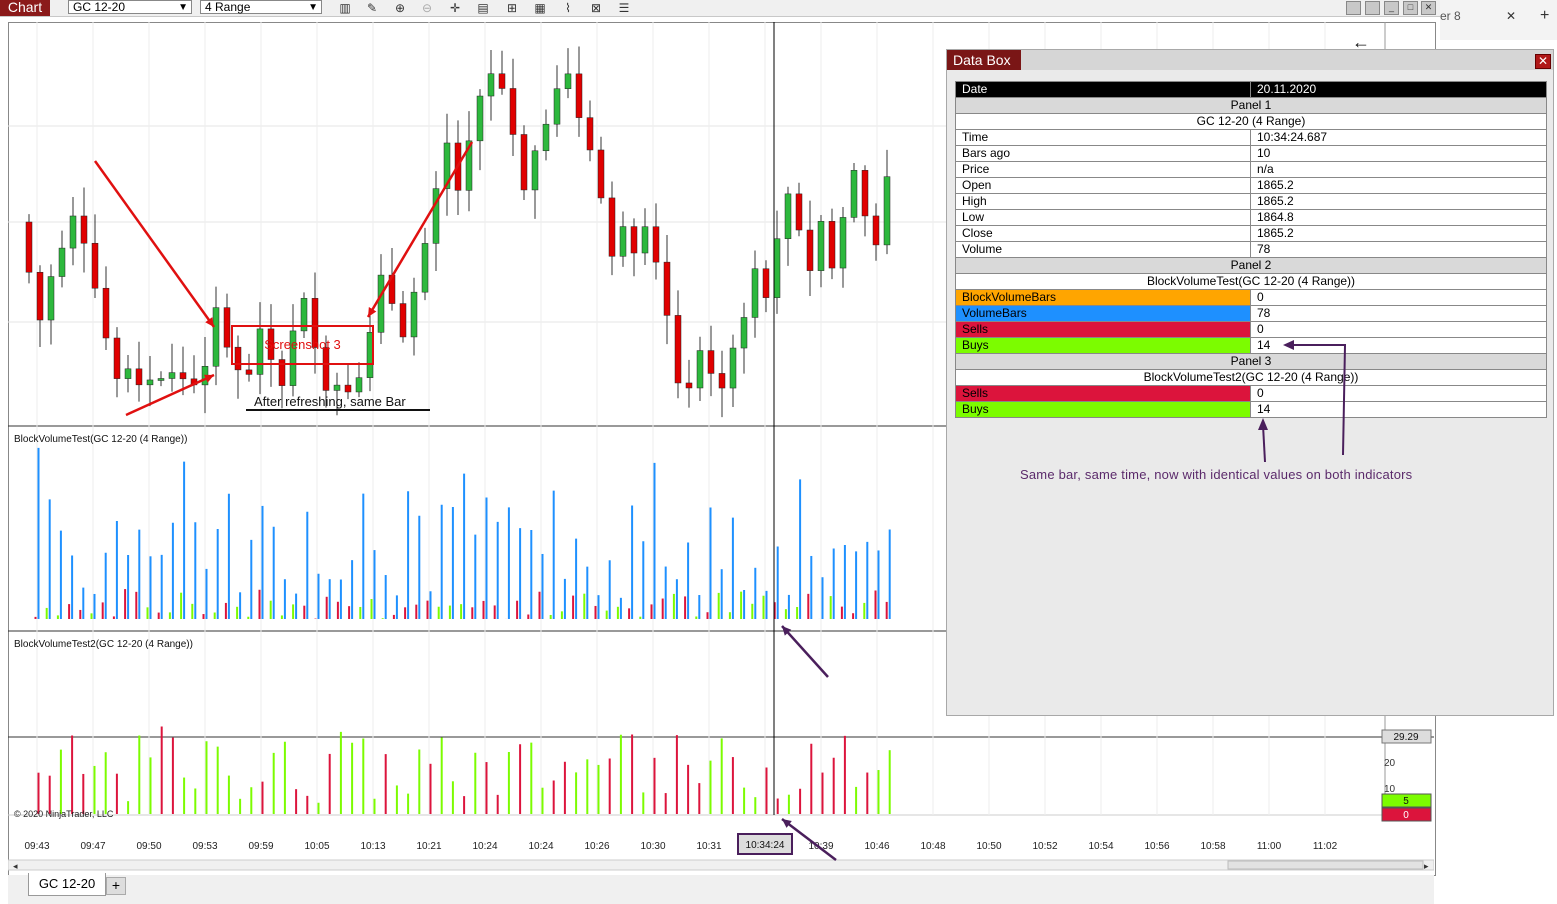 This screenshot has height=904, width=1557. I want to click on properties-icon: ▤, so click(483, 8).